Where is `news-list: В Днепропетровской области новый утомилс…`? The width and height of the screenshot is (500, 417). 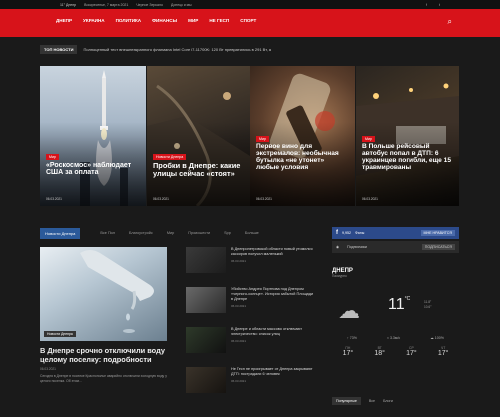 news-list: В Днепропетровской области новый утомилс… is located at coordinates (251, 327).